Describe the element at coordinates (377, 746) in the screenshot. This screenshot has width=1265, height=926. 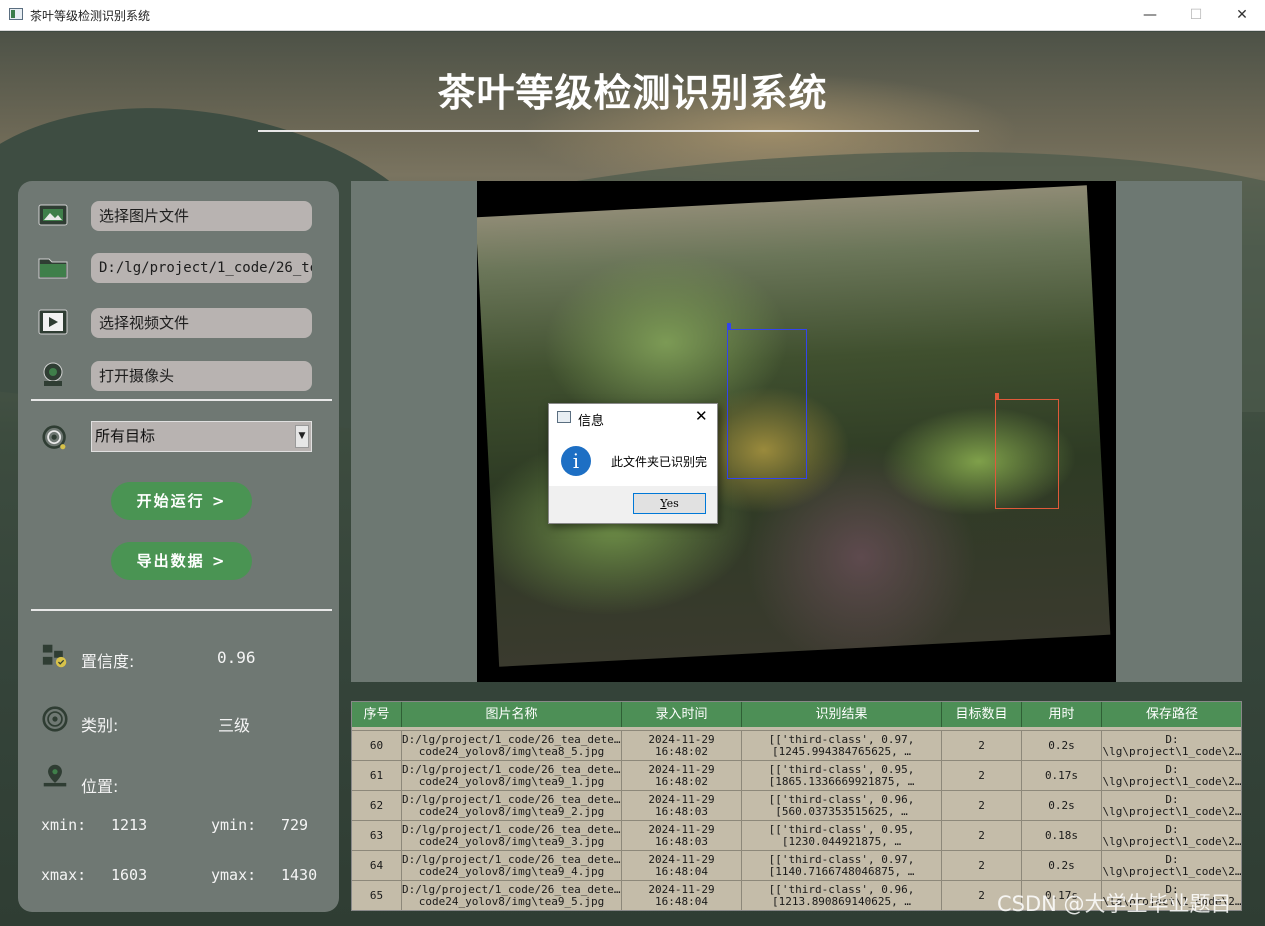
I see `cell-index: 60` at that location.